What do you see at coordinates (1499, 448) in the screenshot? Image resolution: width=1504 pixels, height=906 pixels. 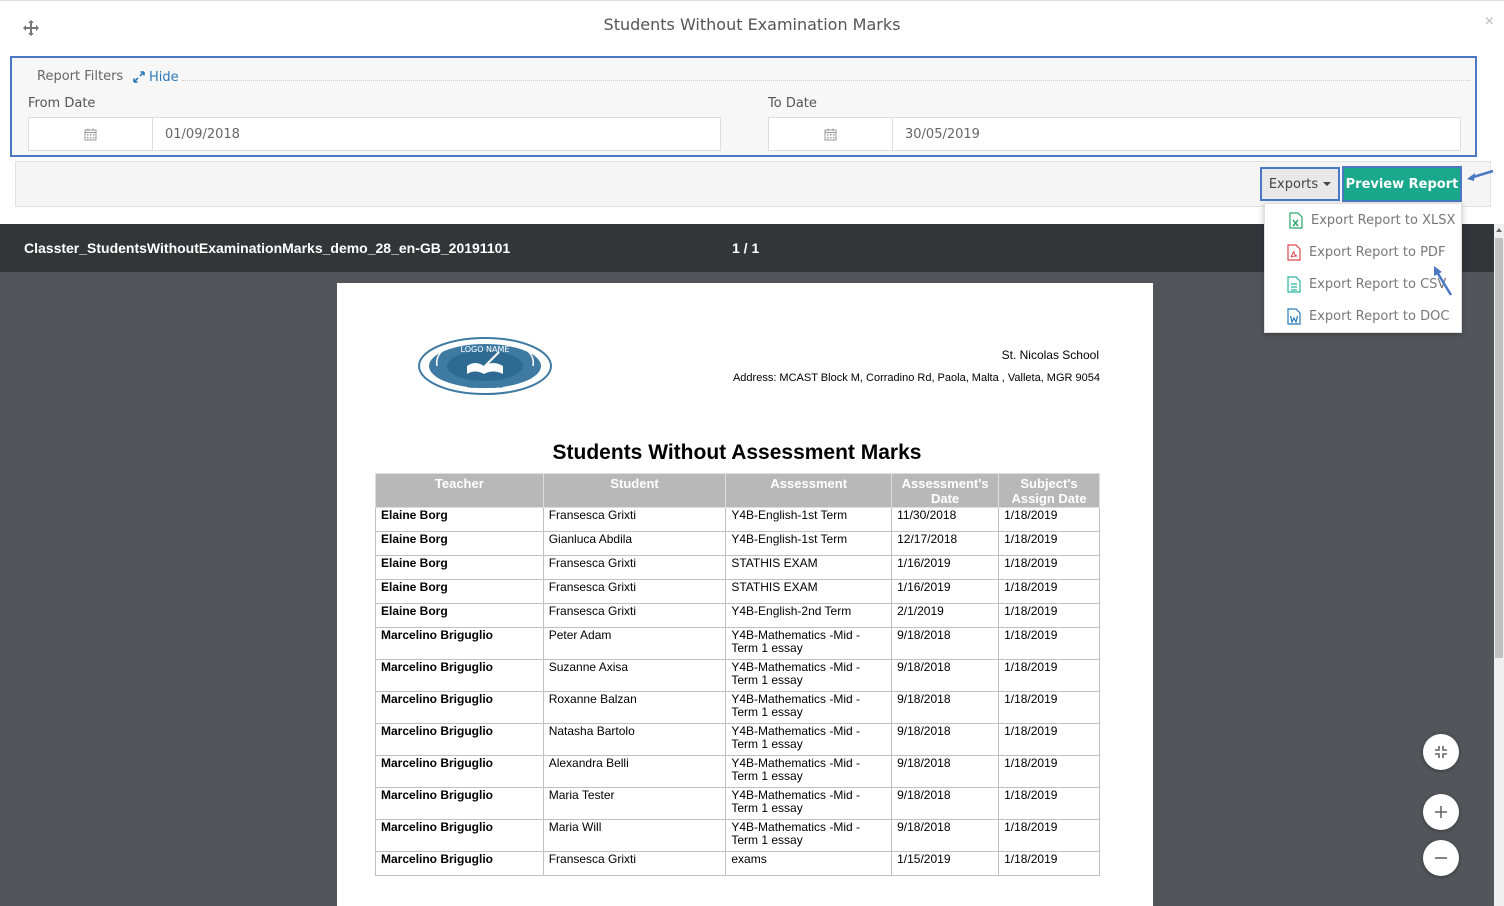 I see `scrollbar-thumb` at bounding box center [1499, 448].